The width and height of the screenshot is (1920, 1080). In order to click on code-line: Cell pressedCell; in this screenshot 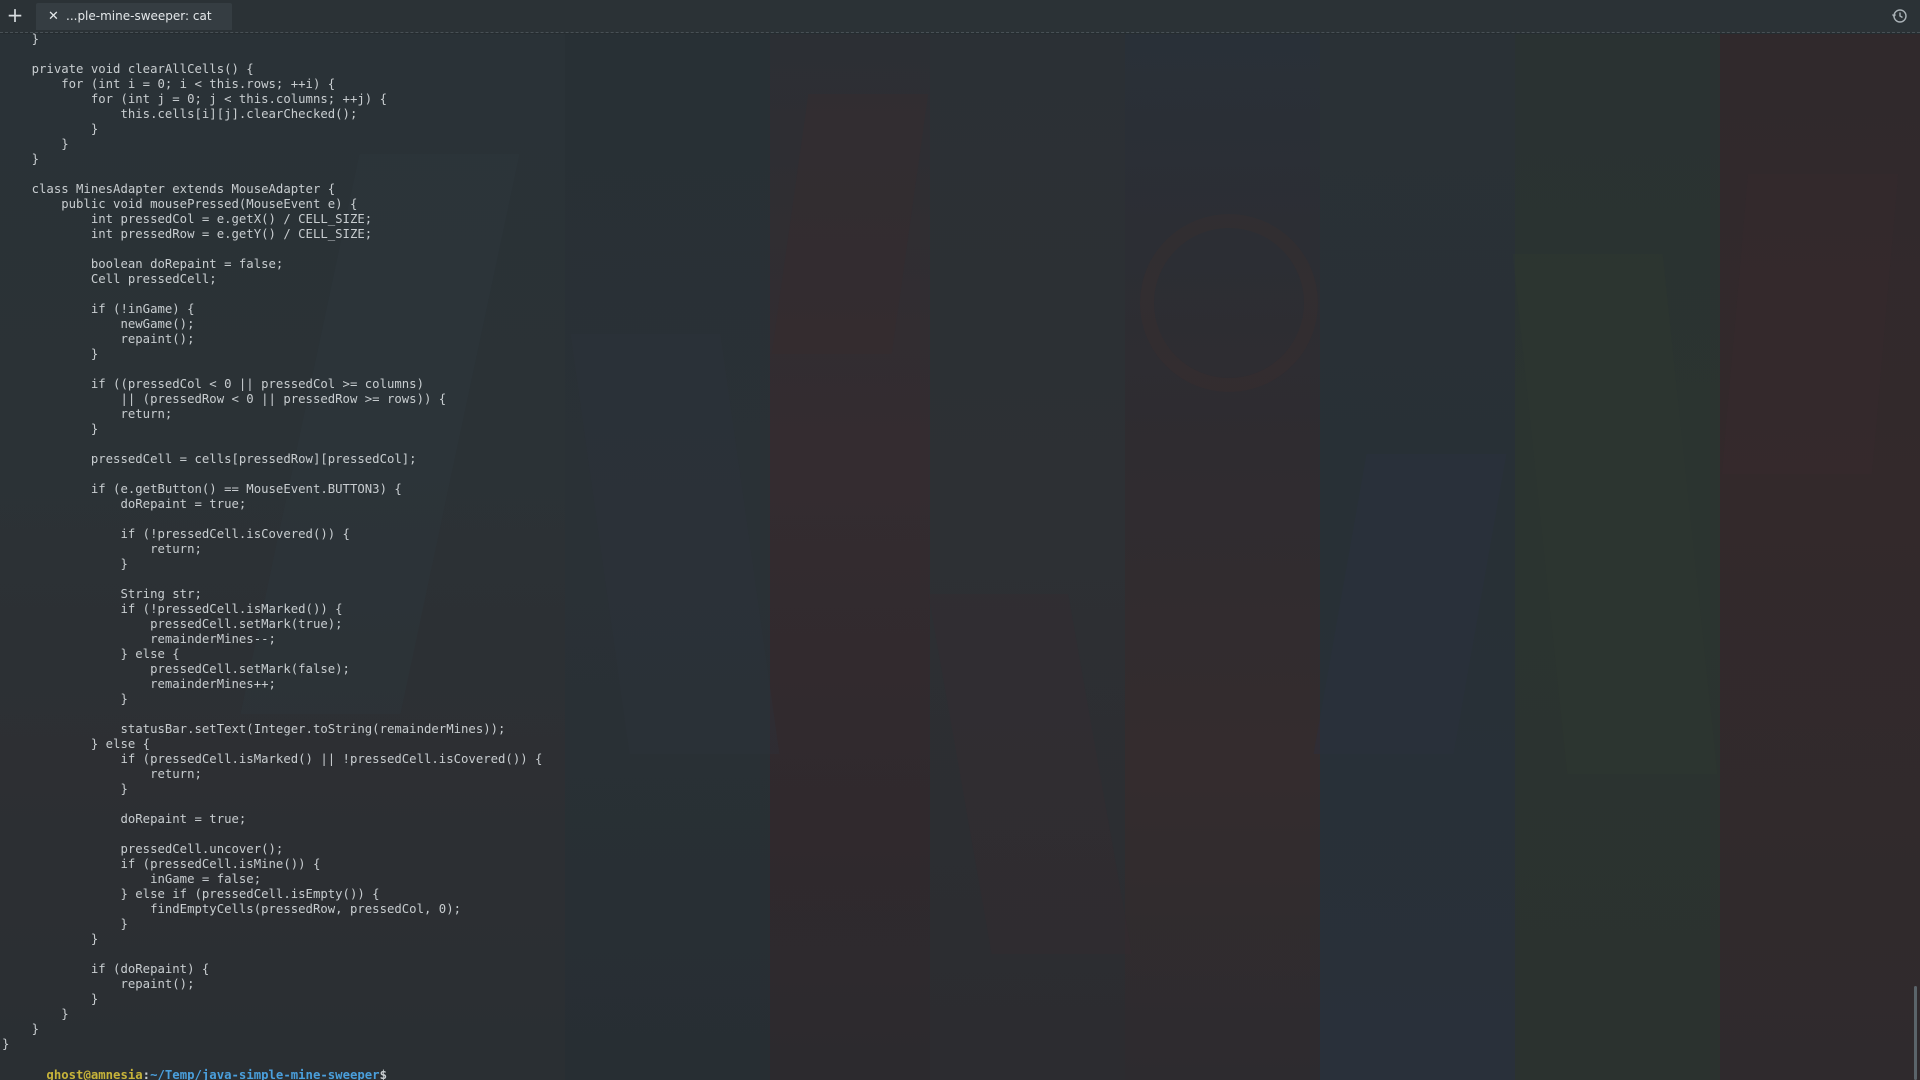, I will do `click(109, 279)`.